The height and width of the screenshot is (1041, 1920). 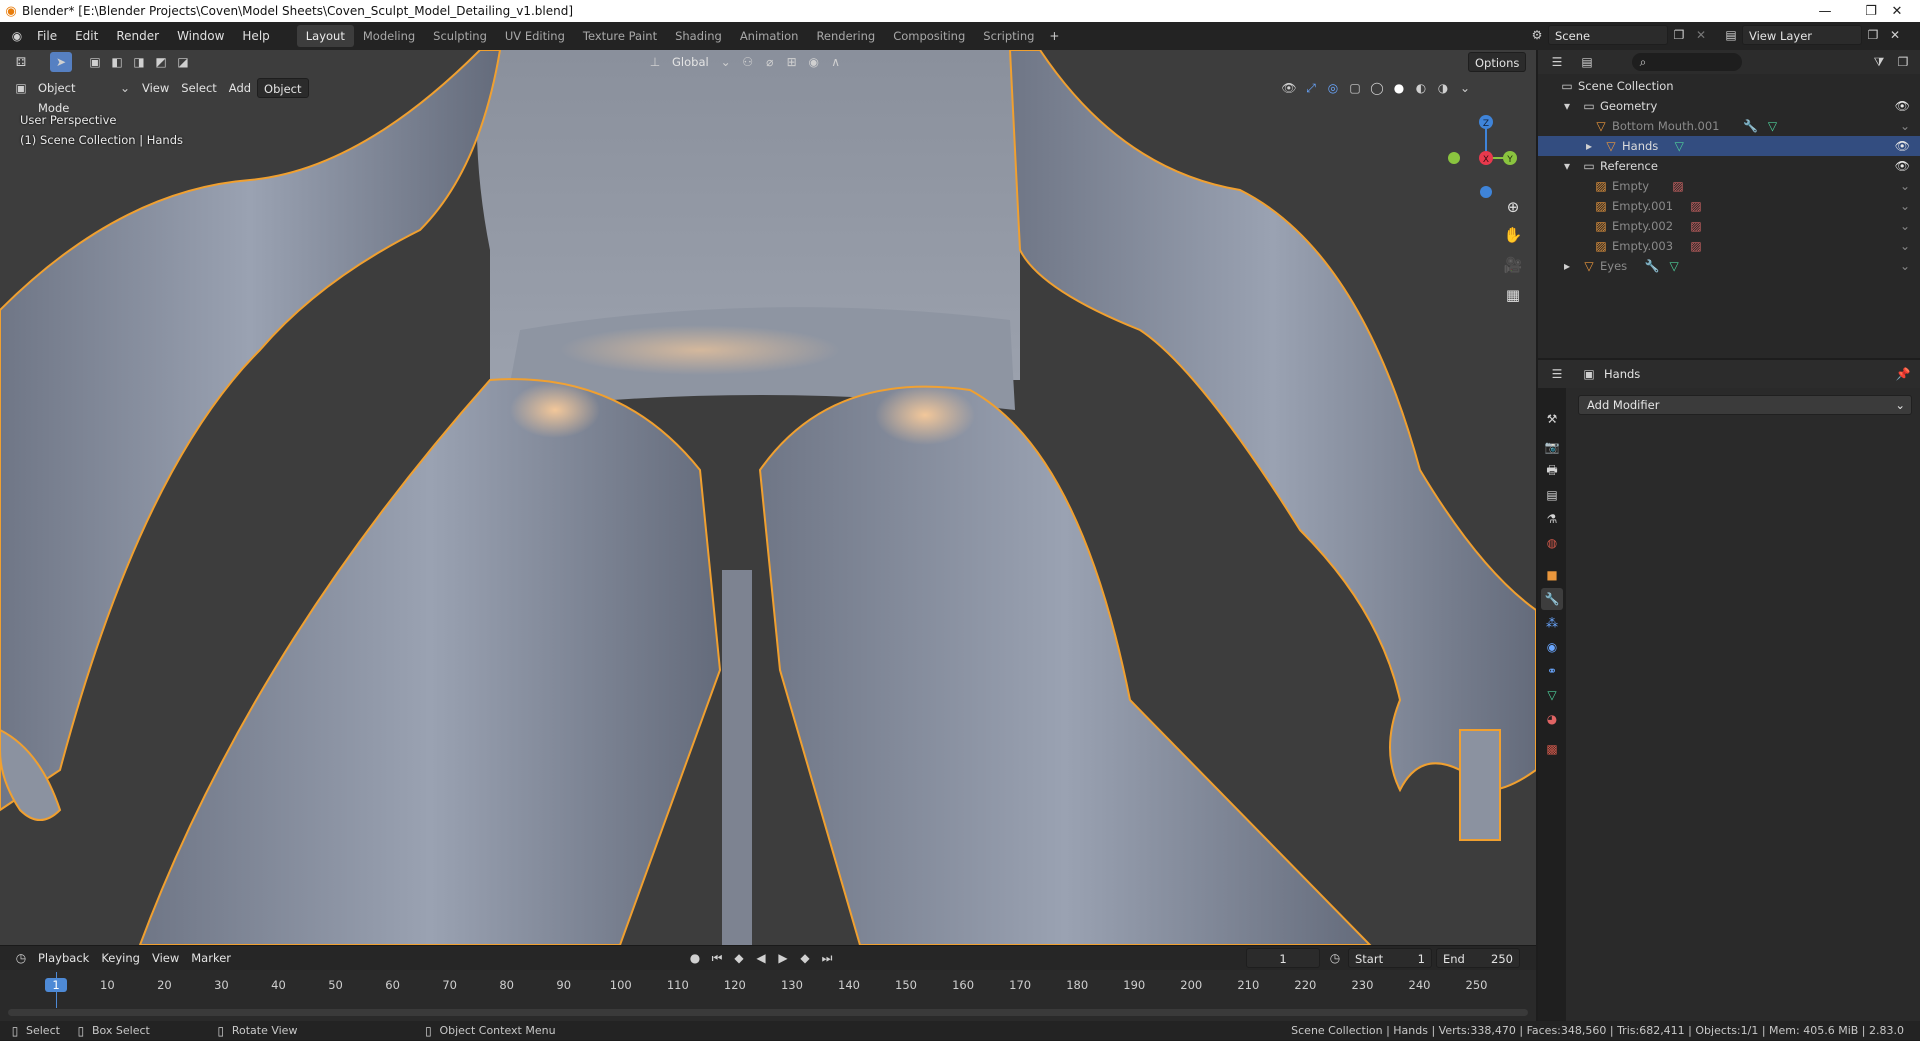 I want to click on mode-dropdown: Object Mode, so click(x=73, y=96).